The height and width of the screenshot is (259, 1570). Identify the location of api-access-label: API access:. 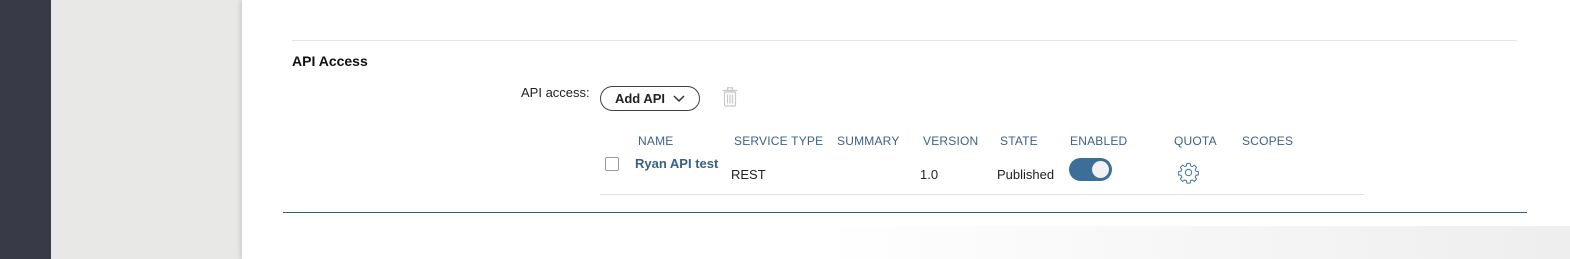
(555, 92).